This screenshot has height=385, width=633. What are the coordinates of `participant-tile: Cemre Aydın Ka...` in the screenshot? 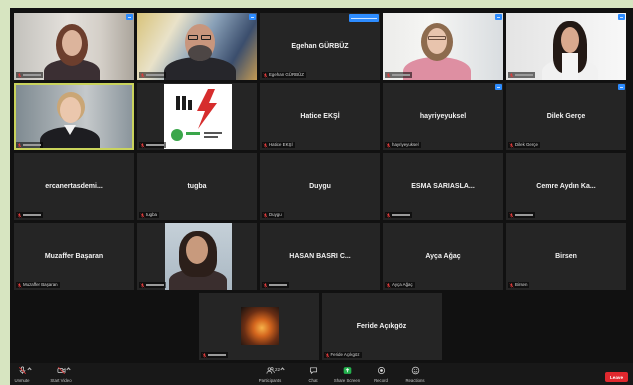 It's located at (566, 186).